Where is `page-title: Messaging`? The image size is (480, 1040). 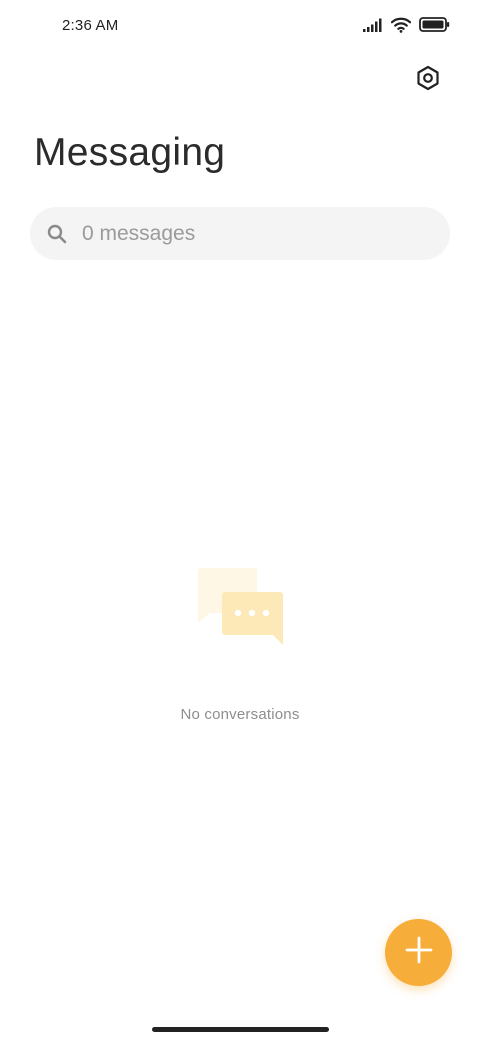
page-title: Messaging is located at coordinates (130, 152).